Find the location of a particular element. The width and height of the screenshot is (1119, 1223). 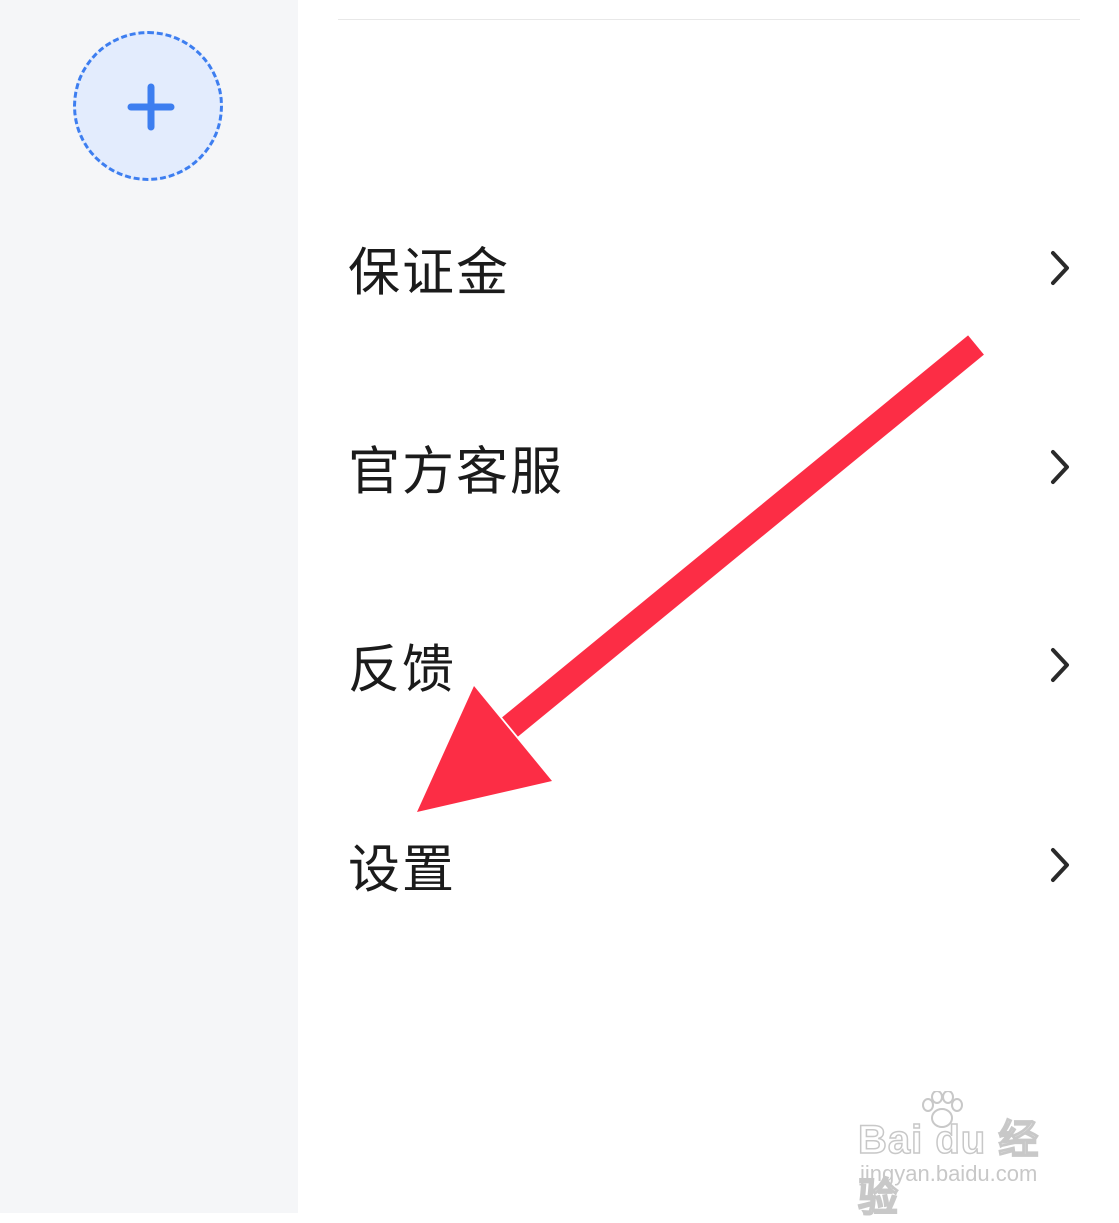

menu-item-label: 反馈 is located at coordinates (402, 670).